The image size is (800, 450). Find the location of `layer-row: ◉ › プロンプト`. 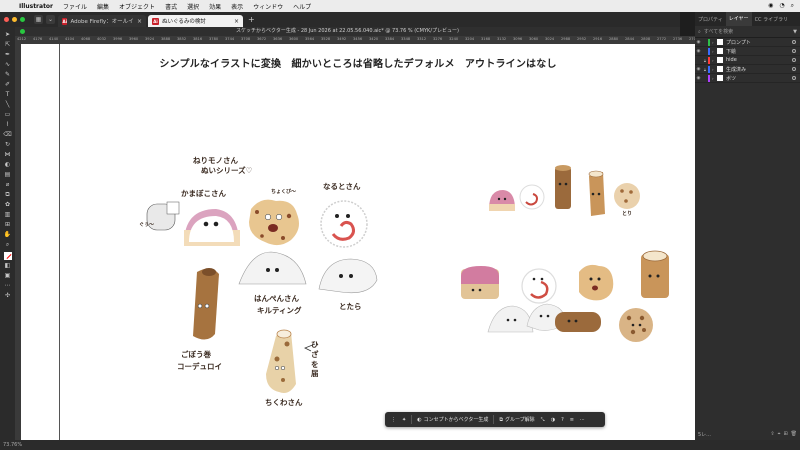

layer-row: ◉ › プロンプト is located at coordinates (747, 42).